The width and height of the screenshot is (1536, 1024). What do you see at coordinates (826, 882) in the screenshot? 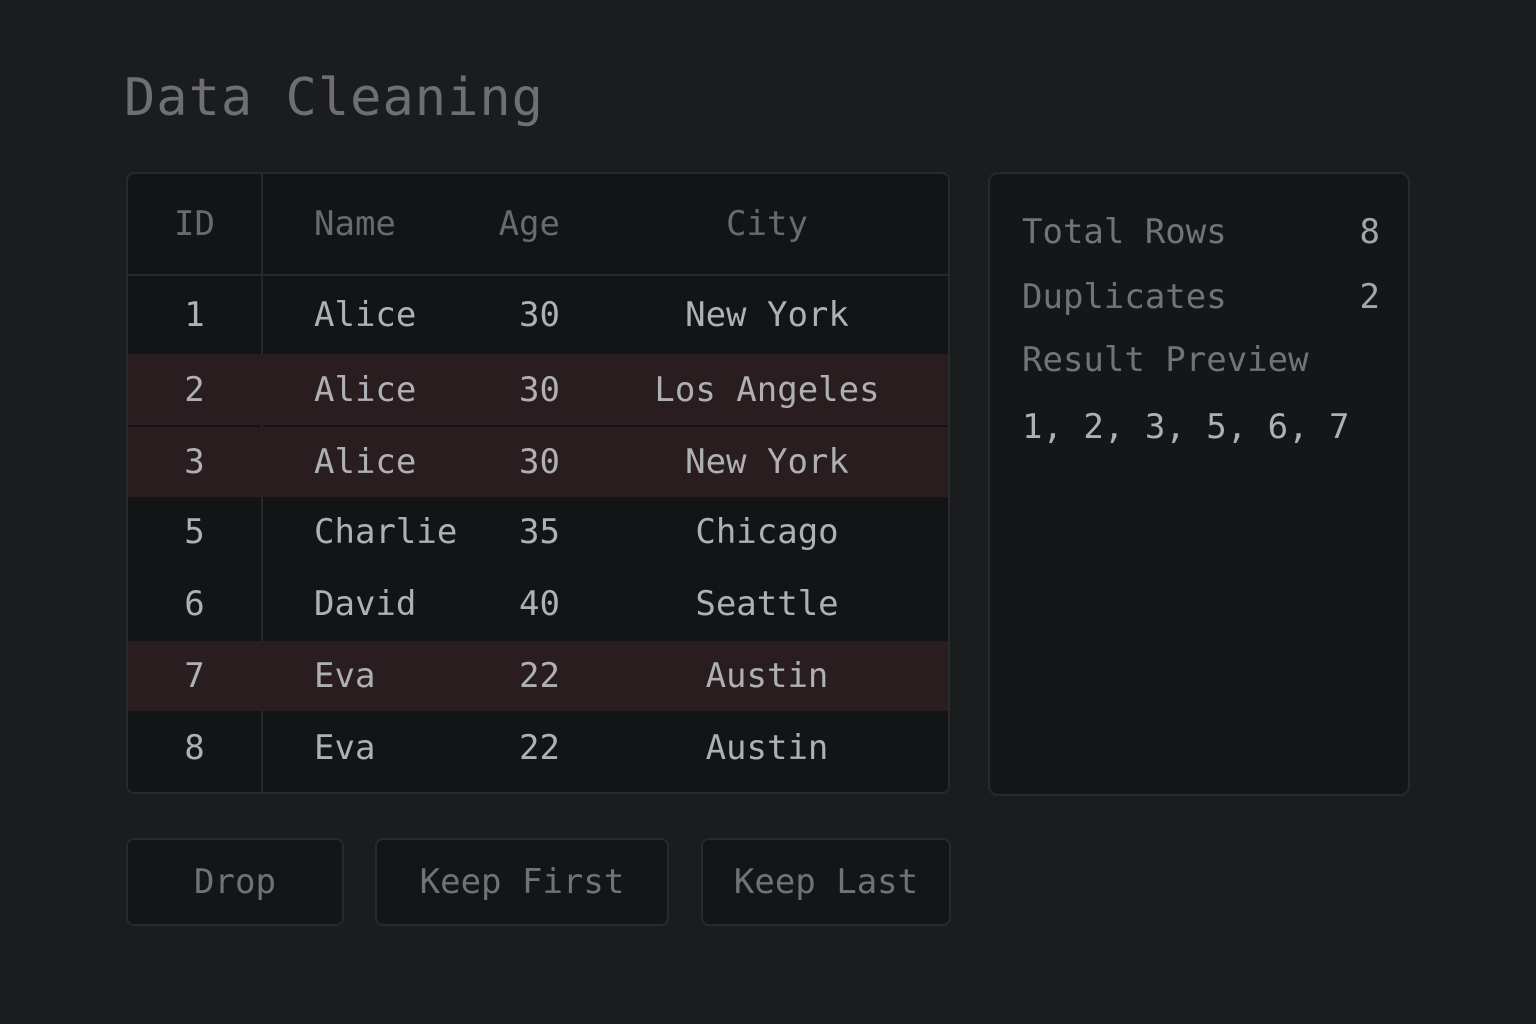
I see `keep-last-button: Keep Last` at bounding box center [826, 882].